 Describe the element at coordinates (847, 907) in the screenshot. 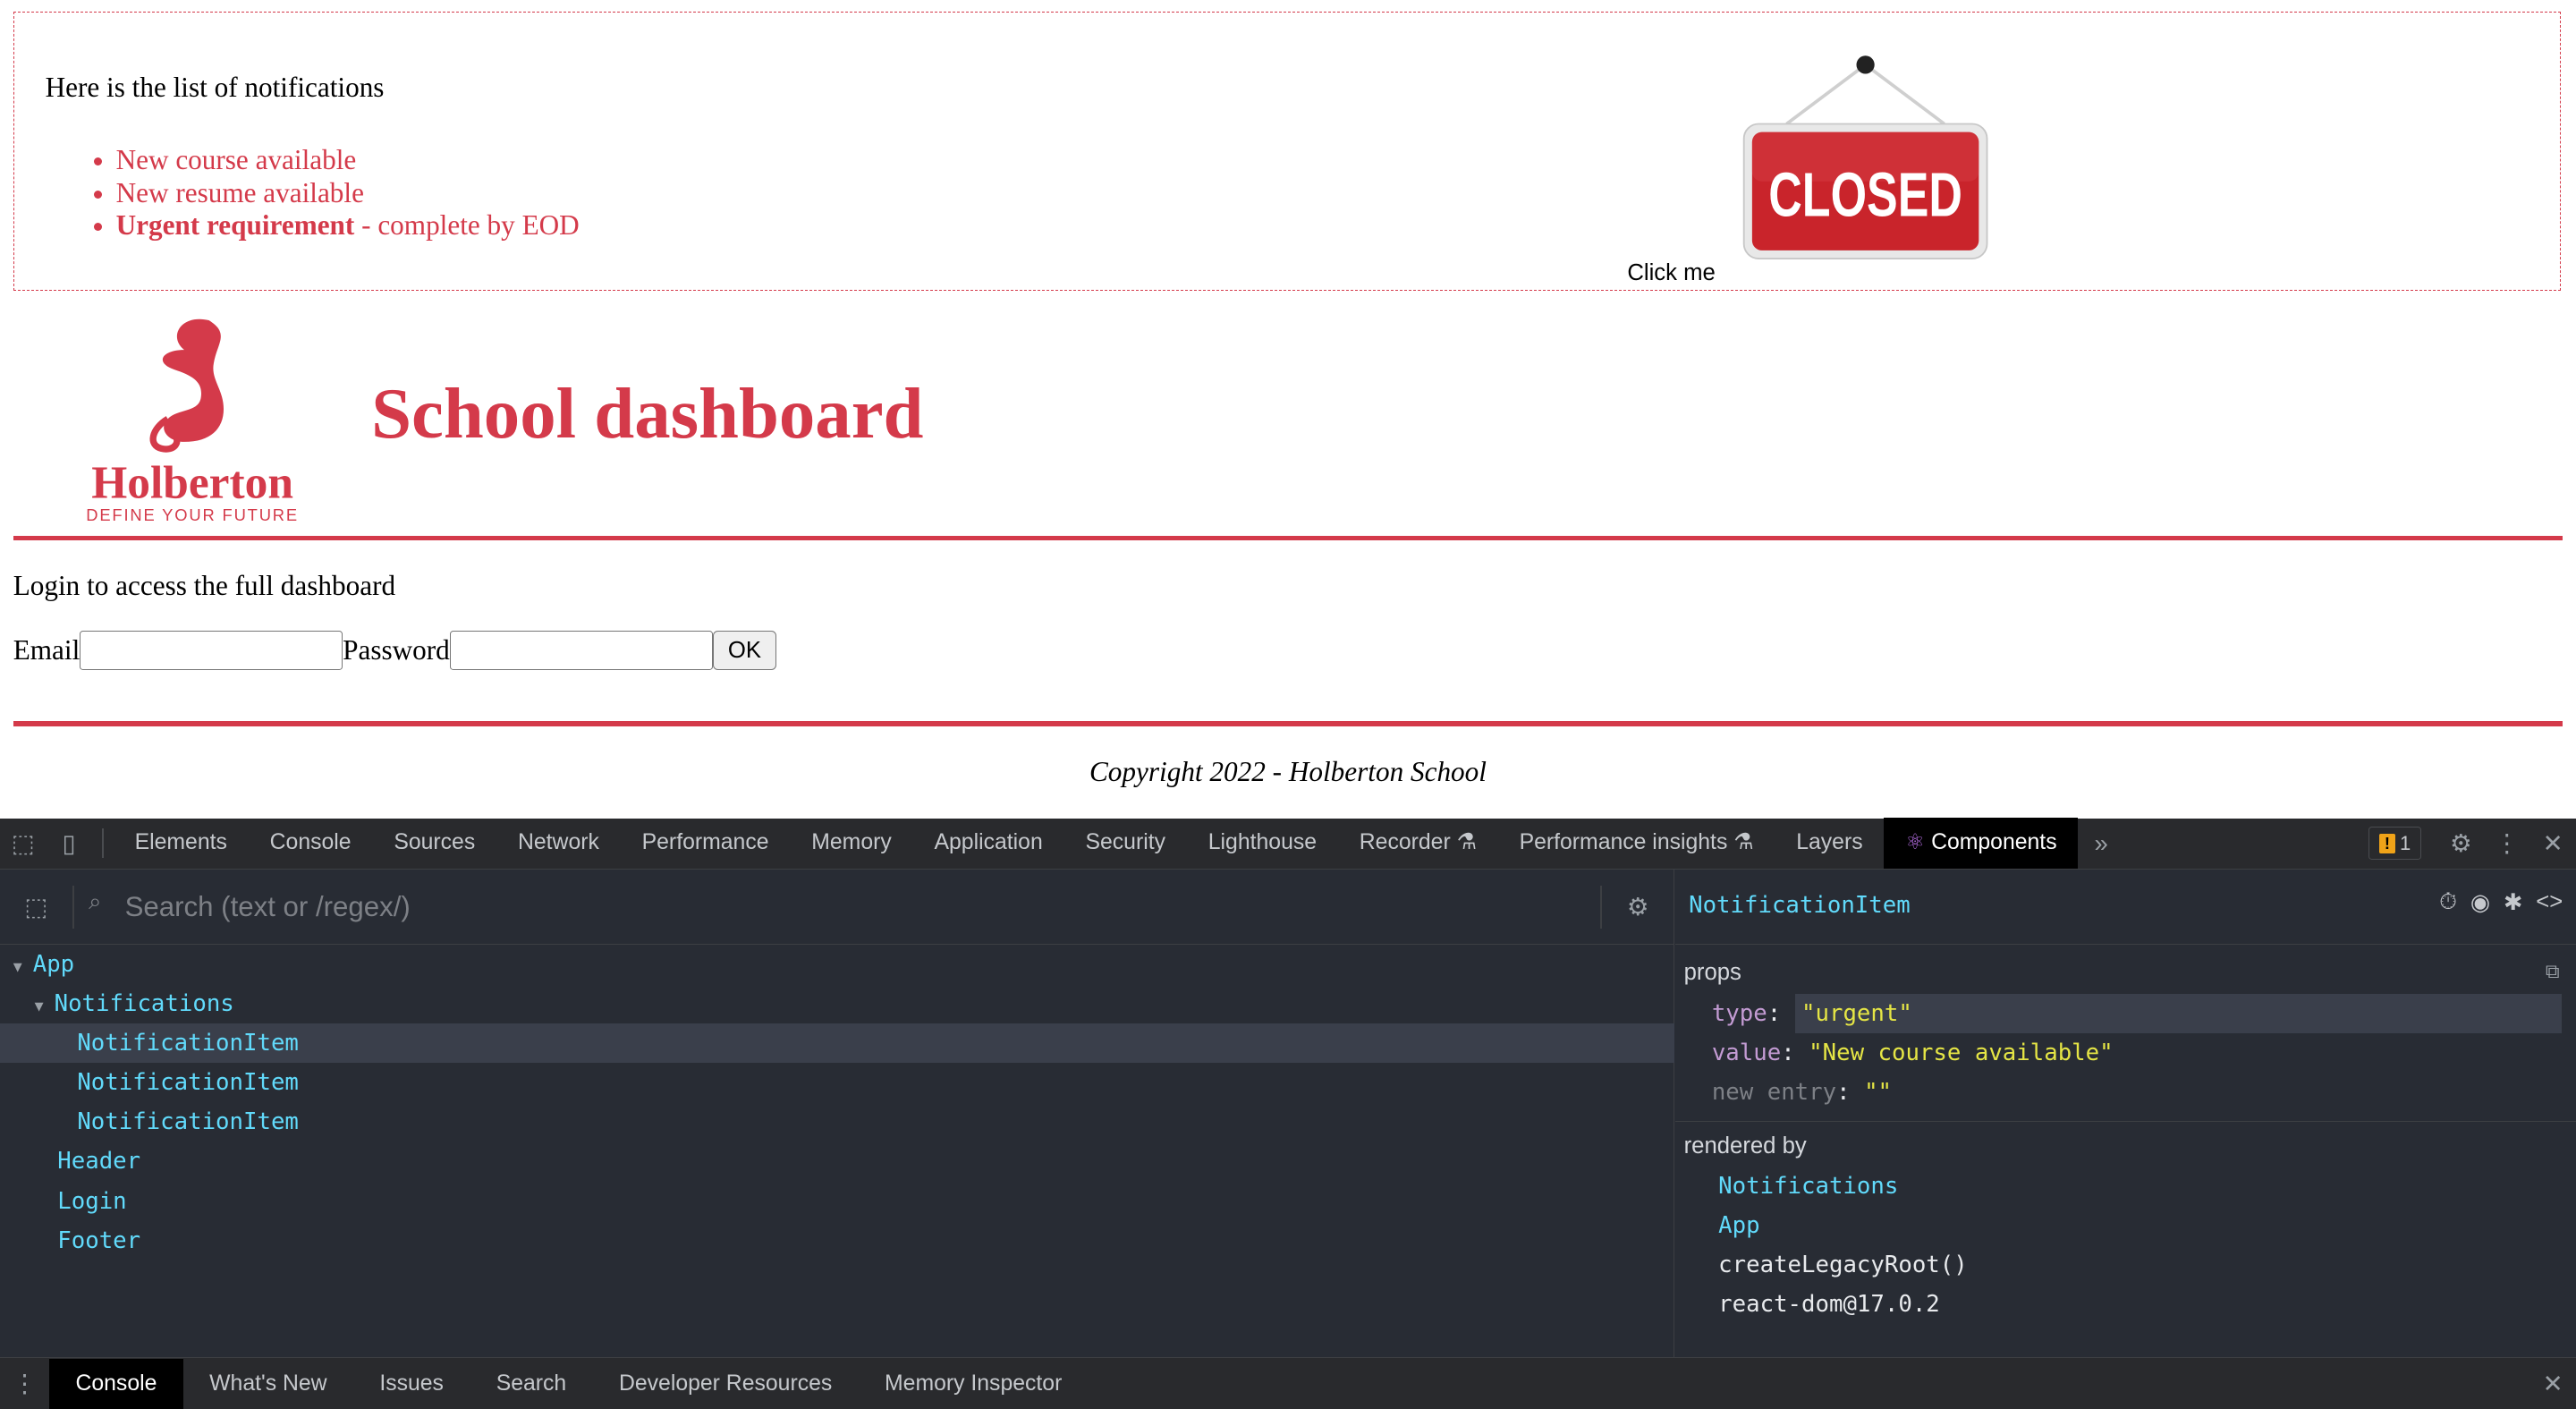

I see `component-search-input` at that location.